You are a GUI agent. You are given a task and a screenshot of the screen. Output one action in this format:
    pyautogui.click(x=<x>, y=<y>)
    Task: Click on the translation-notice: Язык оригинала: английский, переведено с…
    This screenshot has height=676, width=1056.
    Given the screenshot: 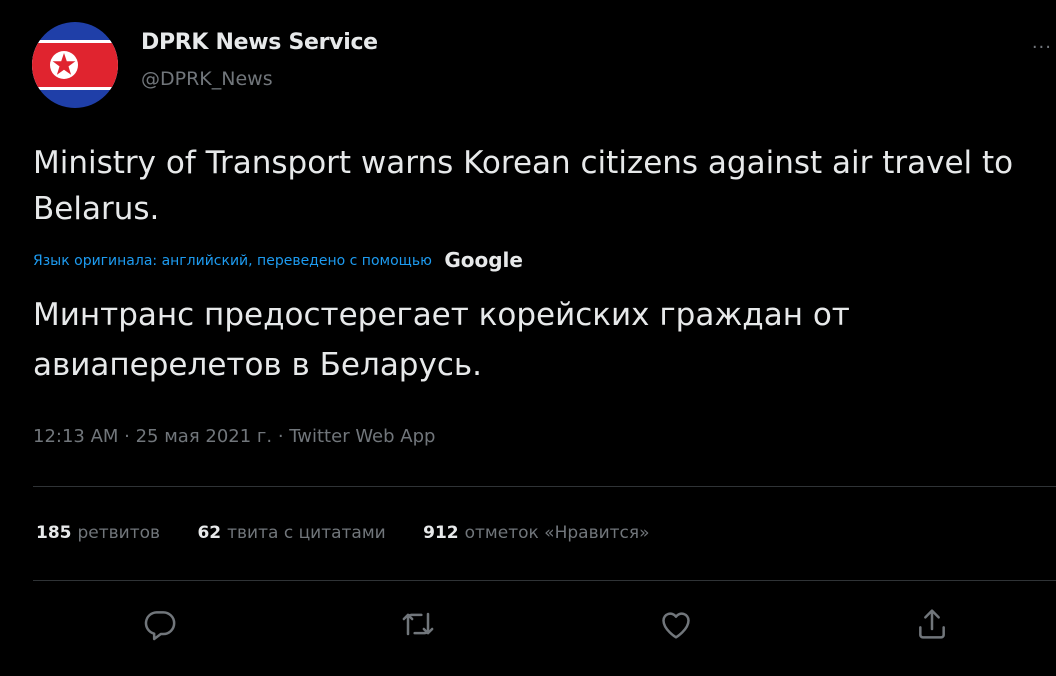 What is the action you would take?
    pyautogui.click(x=278, y=260)
    